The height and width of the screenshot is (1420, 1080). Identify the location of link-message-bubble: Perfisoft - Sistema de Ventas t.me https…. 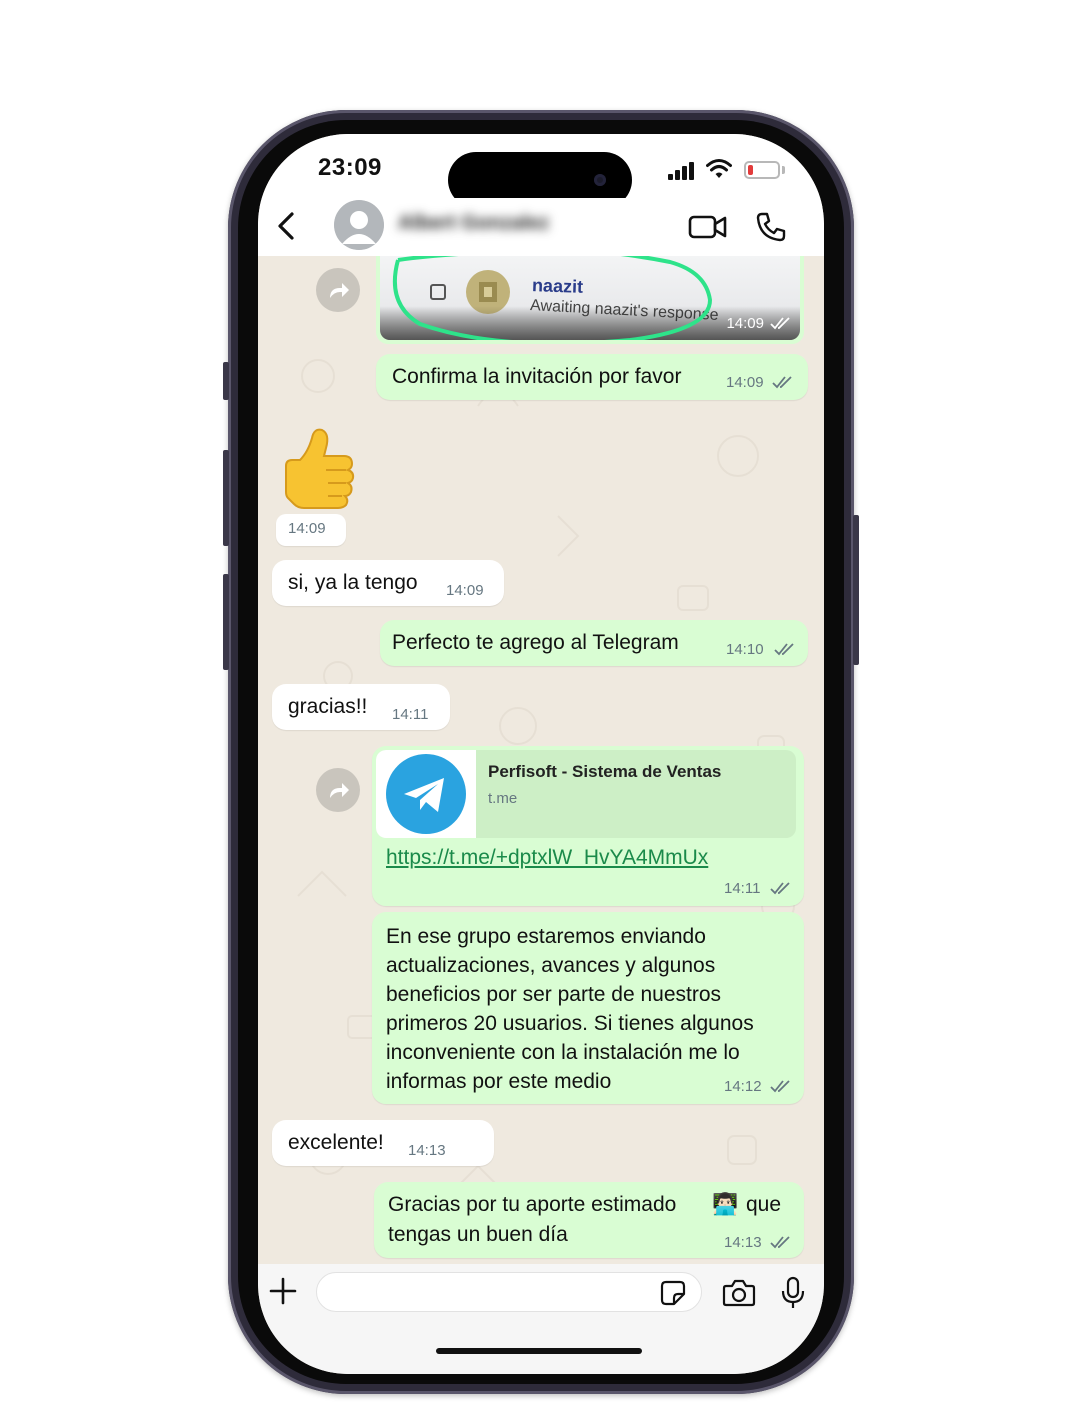
(588, 826).